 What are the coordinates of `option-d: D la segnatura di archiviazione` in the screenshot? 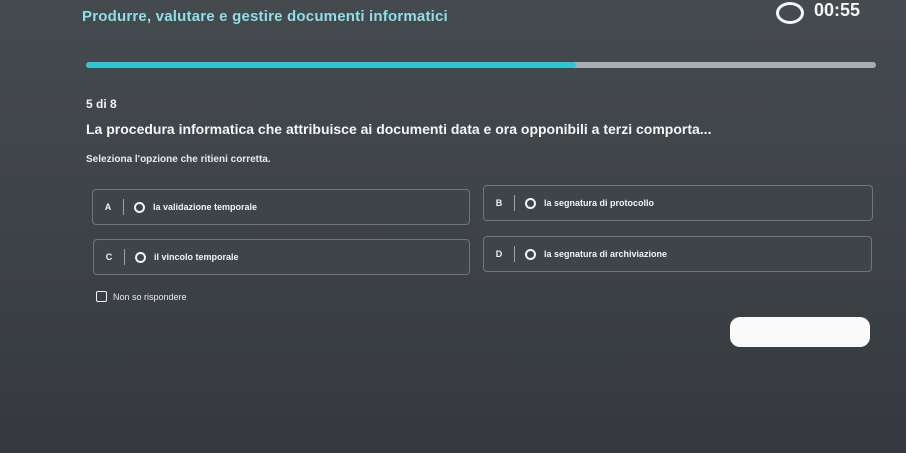 It's located at (677, 254).